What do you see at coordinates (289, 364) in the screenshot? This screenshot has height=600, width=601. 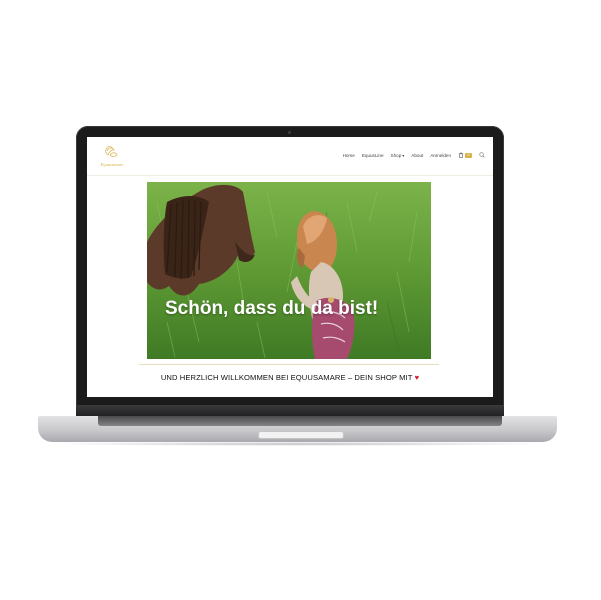 I see `divider` at bounding box center [289, 364].